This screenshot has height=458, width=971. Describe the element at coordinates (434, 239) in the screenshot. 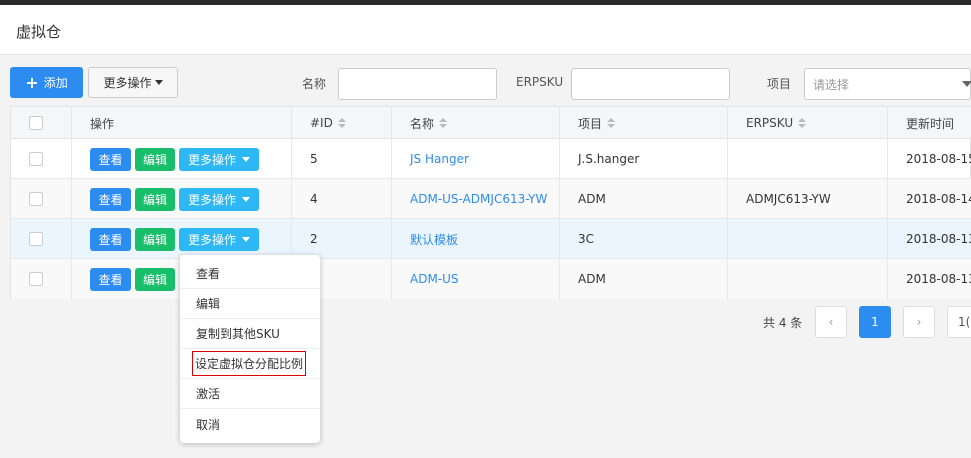

I see `cell-name-link: 默认模板` at that location.